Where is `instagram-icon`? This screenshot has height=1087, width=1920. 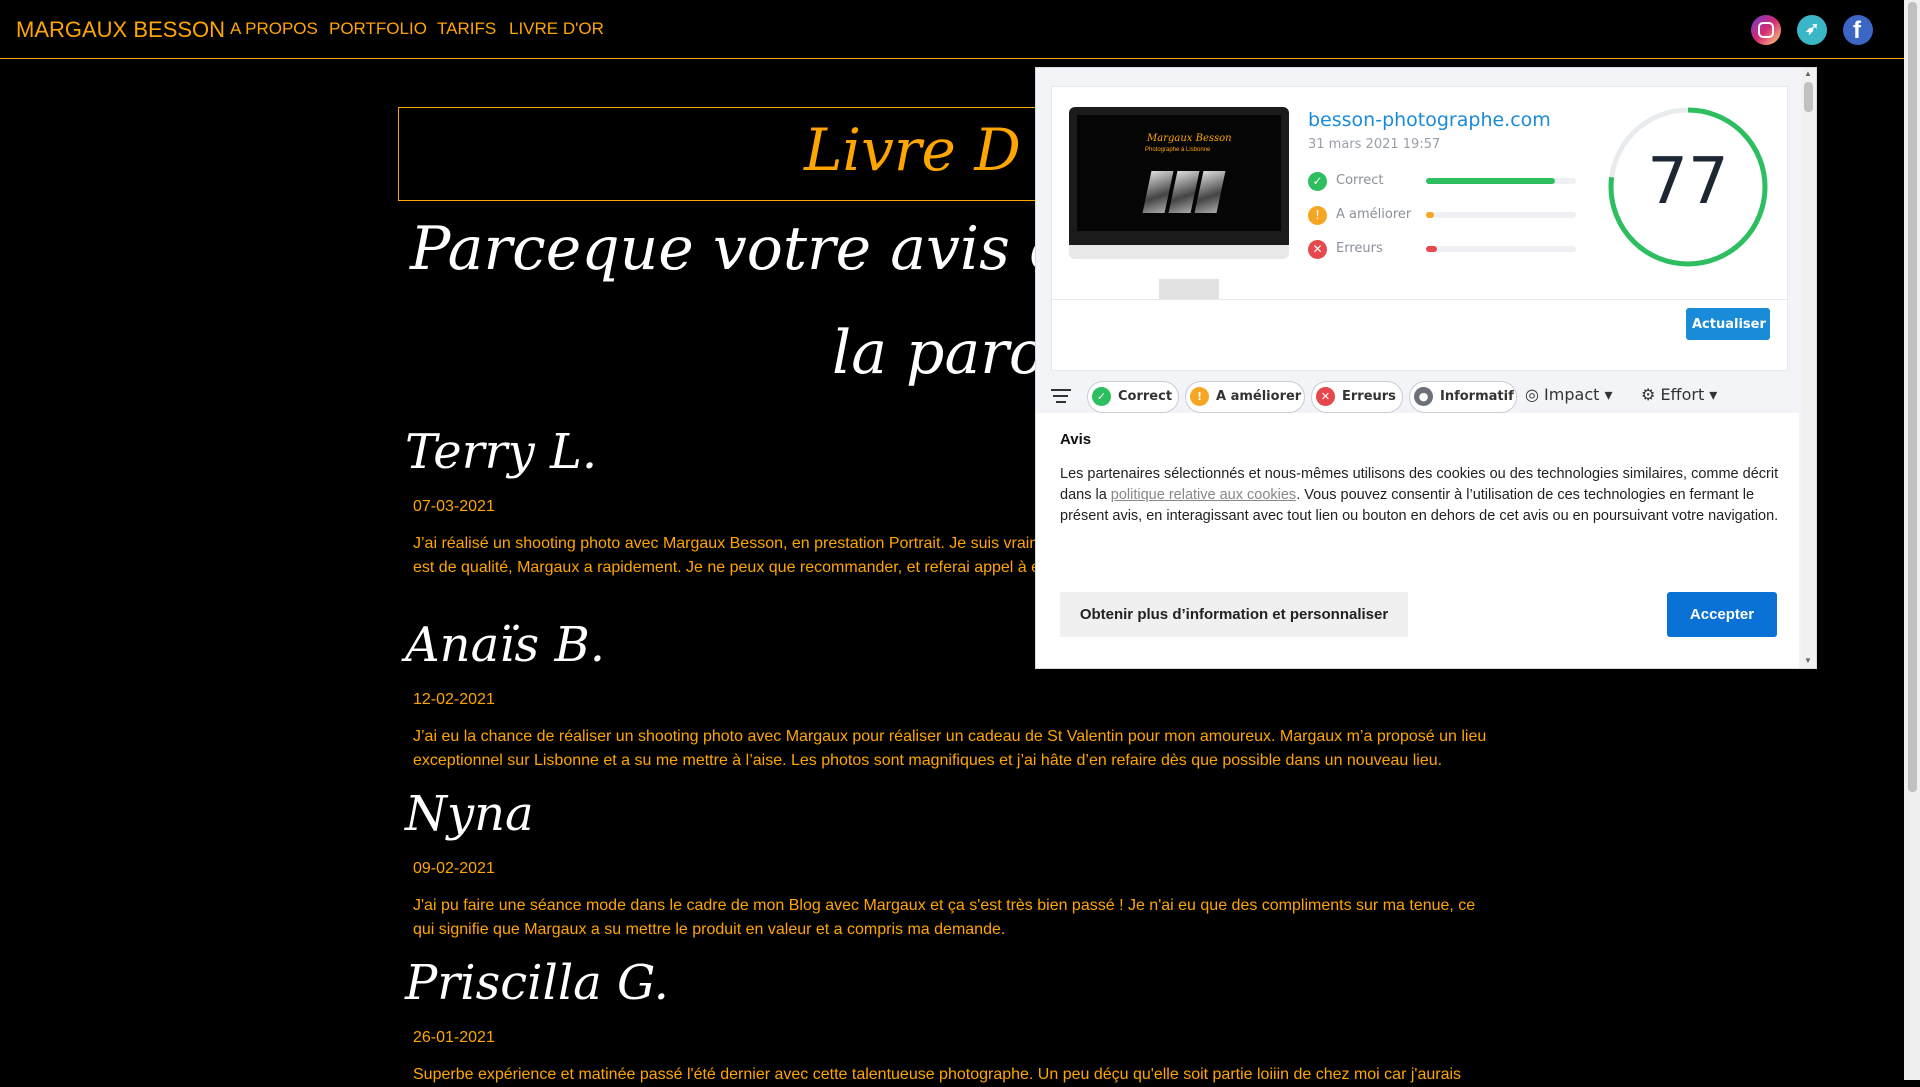 instagram-icon is located at coordinates (1766, 30).